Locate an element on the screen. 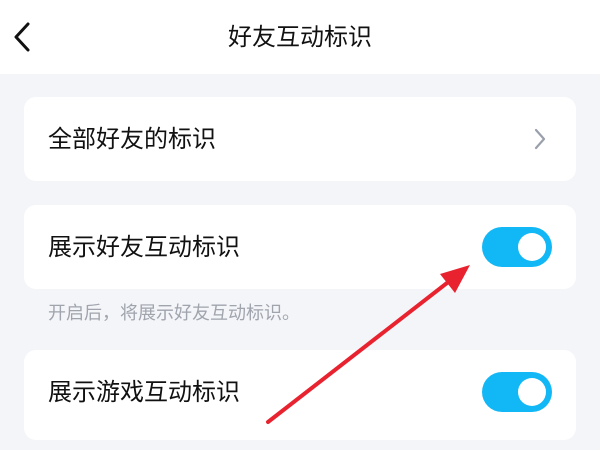  row-label: 展示好友互动标识 is located at coordinates (144, 247).